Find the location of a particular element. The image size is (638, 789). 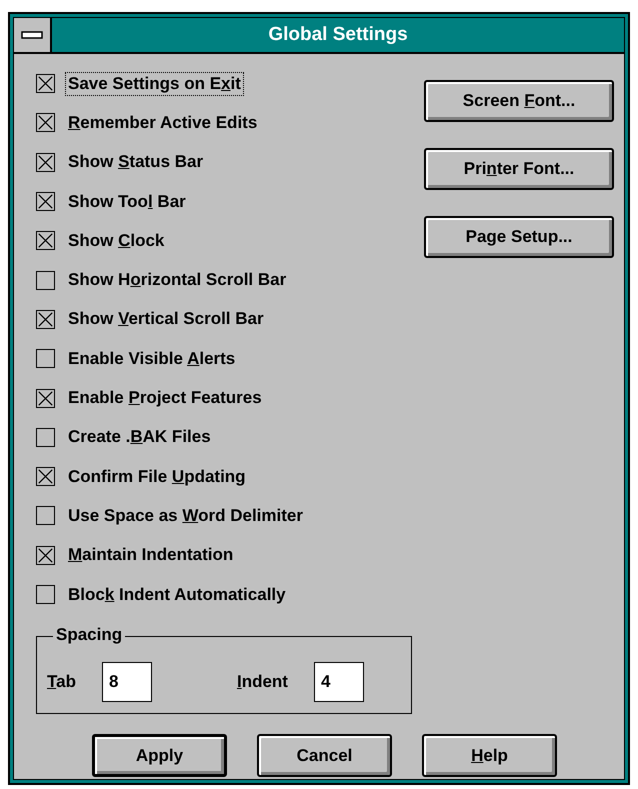

dialog-button: Help is located at coordinates (489, 756).